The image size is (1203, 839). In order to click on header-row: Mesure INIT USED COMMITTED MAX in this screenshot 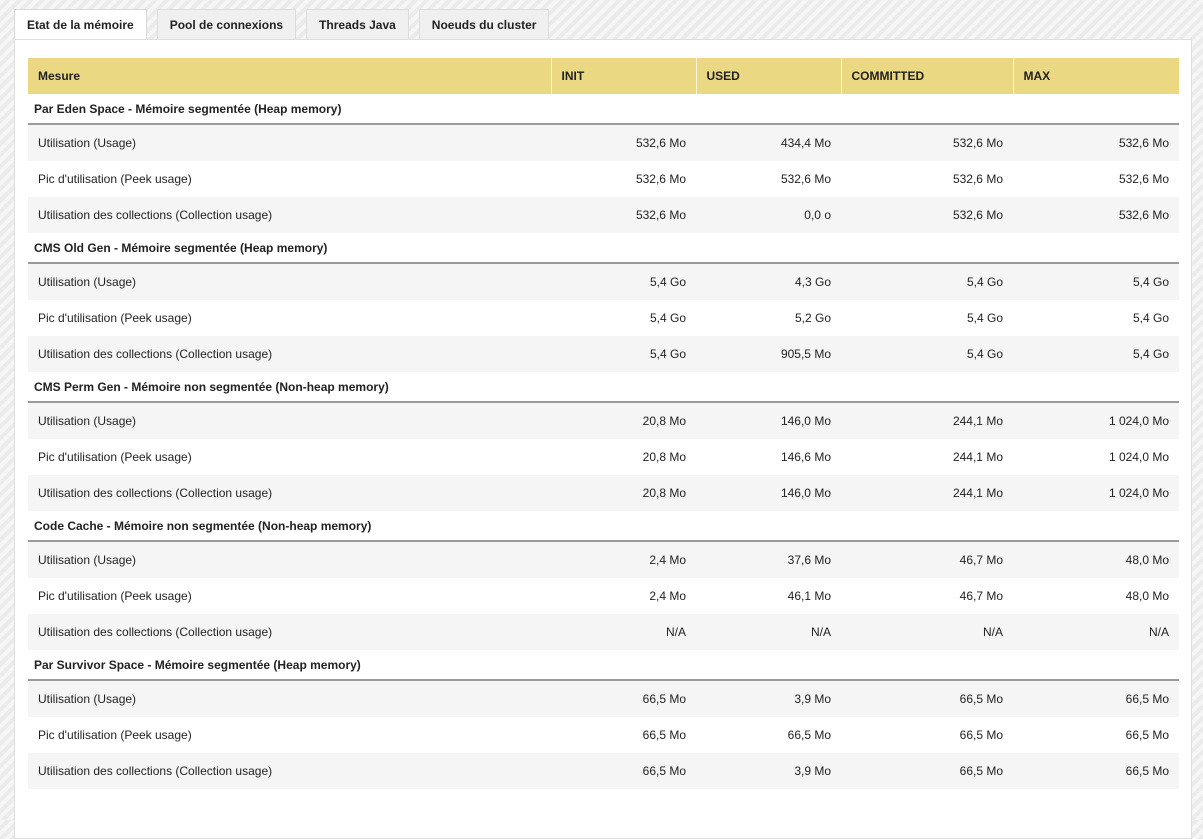, I will do `click(603, 76)`.